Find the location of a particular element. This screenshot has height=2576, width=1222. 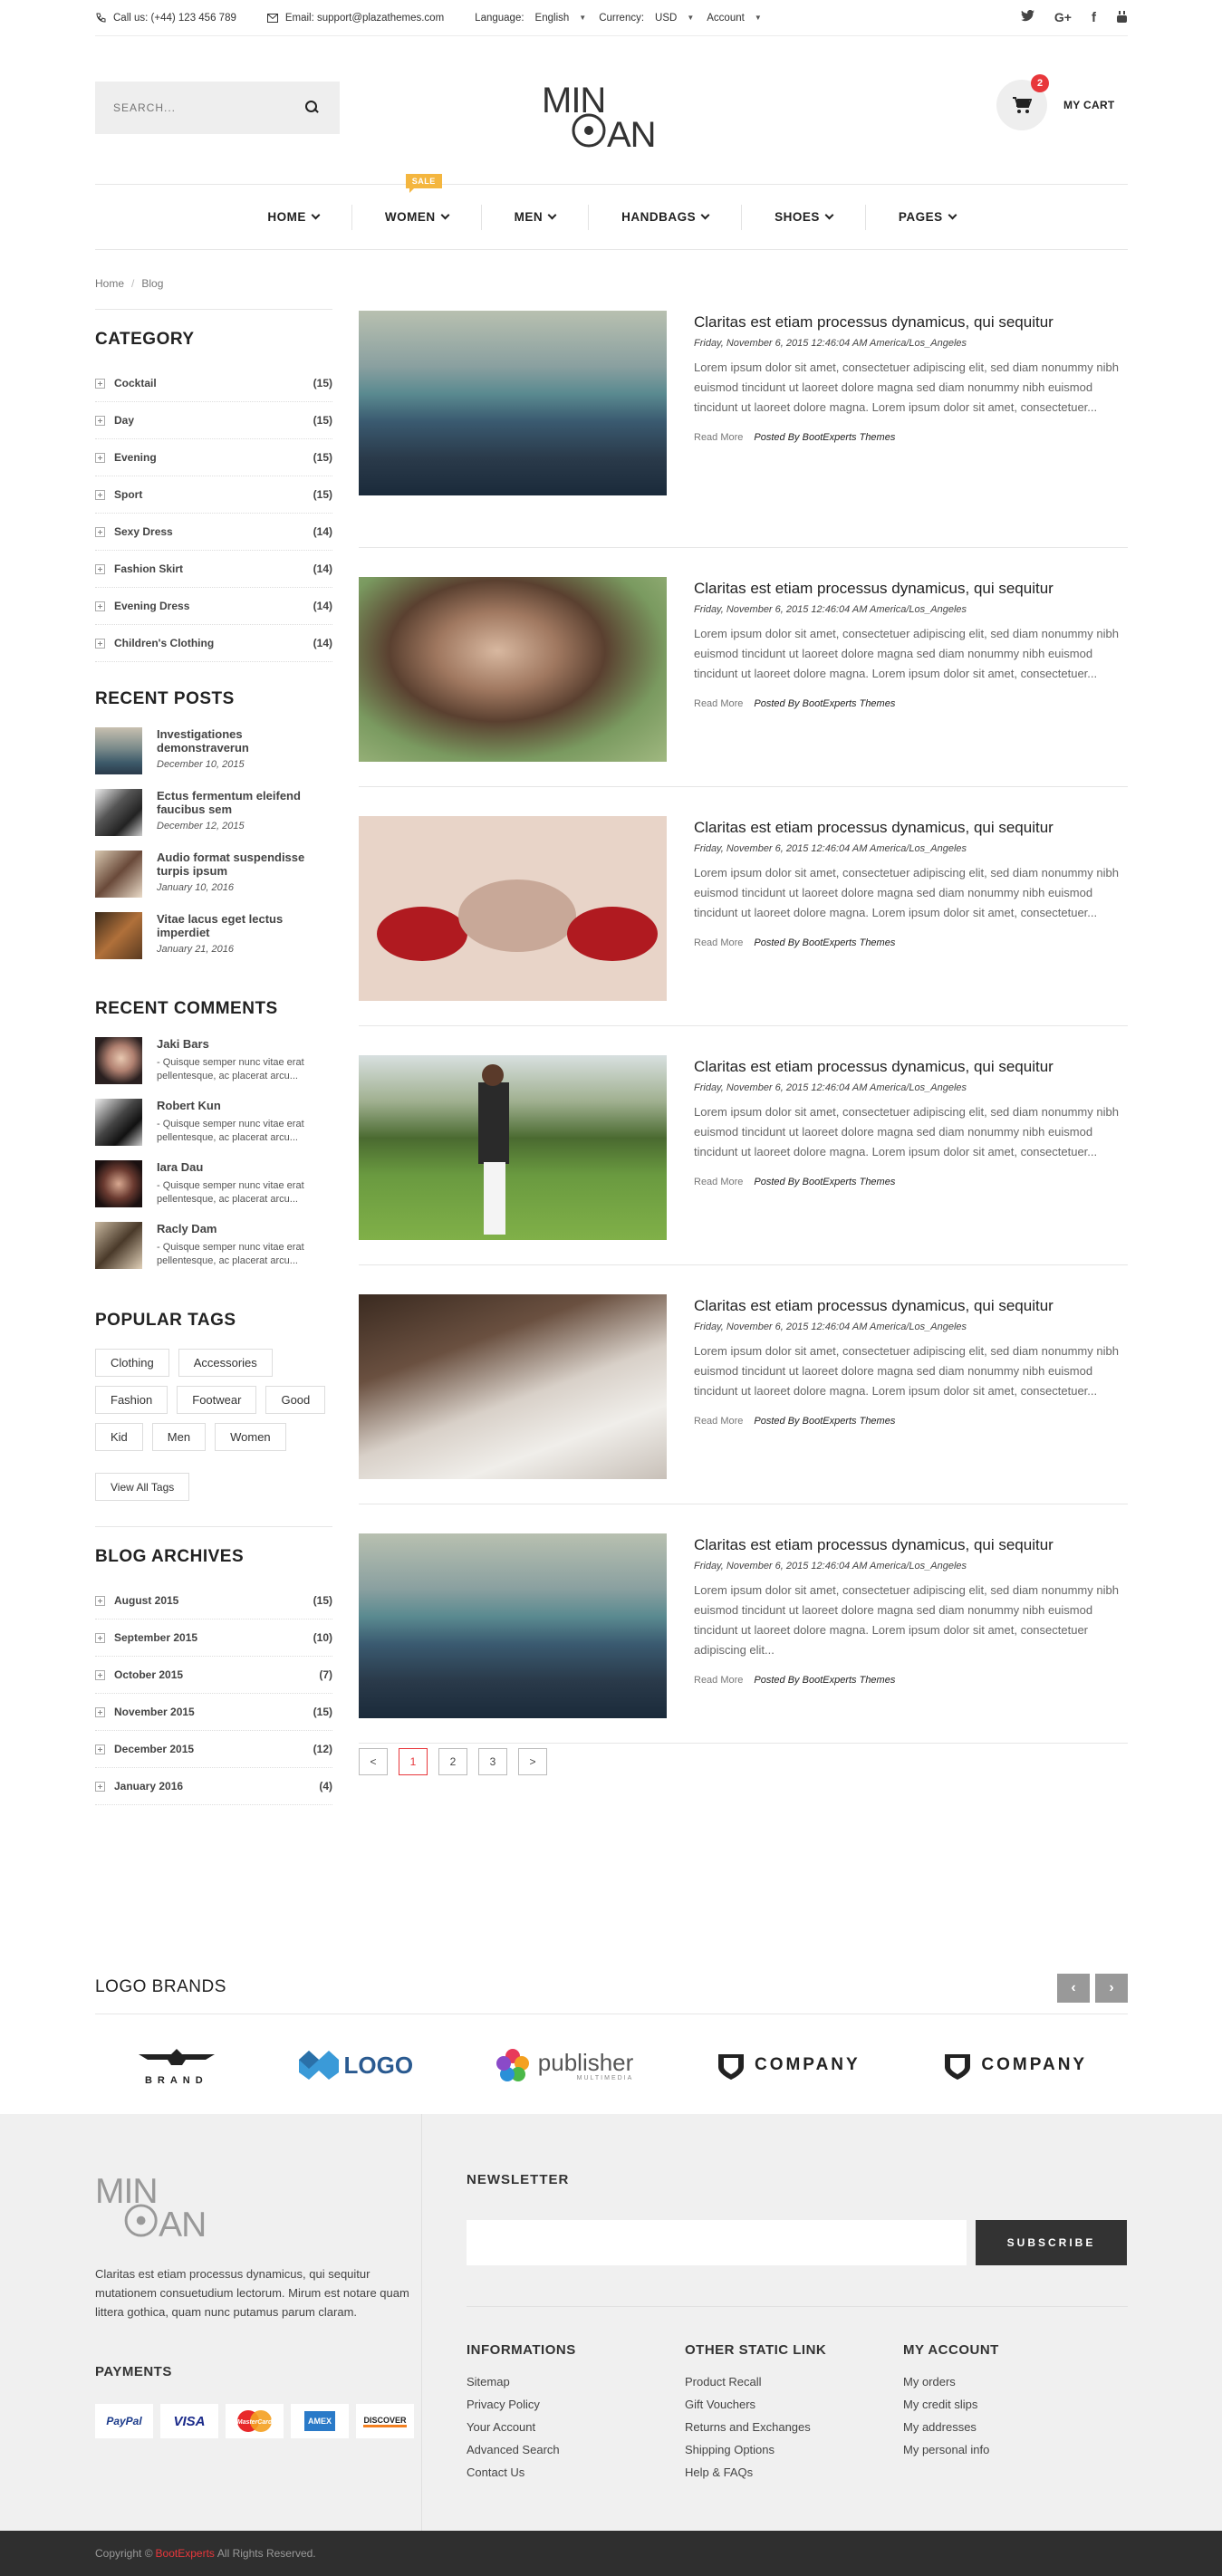

footer-link: My personal info is located at coordinates (951, 2449).